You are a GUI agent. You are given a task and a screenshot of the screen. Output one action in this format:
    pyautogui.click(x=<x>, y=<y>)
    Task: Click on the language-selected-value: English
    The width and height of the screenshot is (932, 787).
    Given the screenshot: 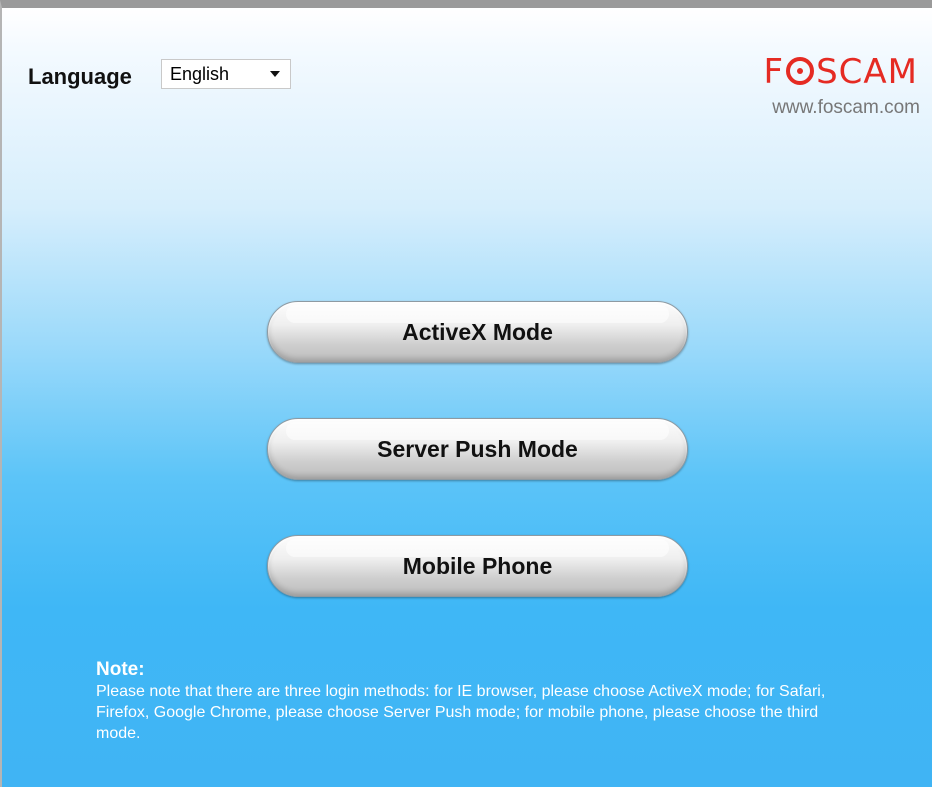 What is the action you would take?
    pyautogui.click(x=200, y=73)
    